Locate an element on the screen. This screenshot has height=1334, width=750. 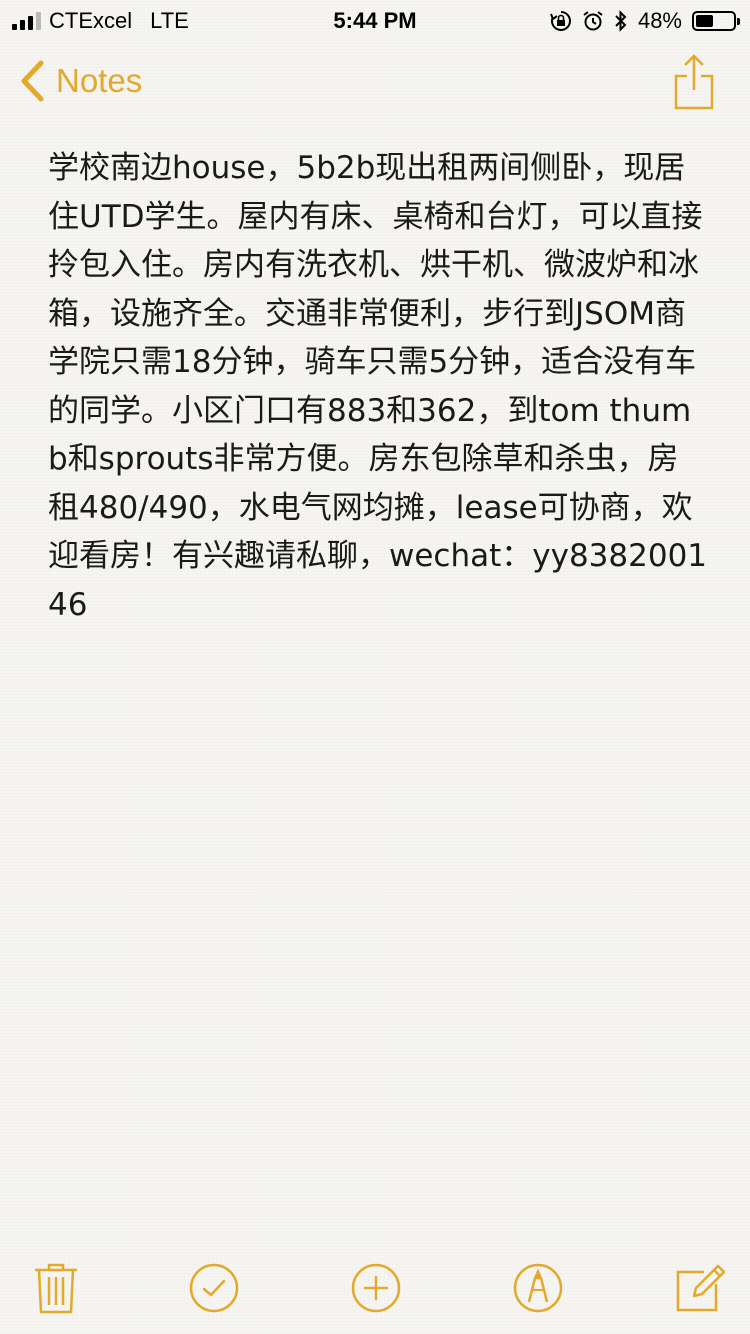
battery-percent: 48% is located at coordinates (659, 20).